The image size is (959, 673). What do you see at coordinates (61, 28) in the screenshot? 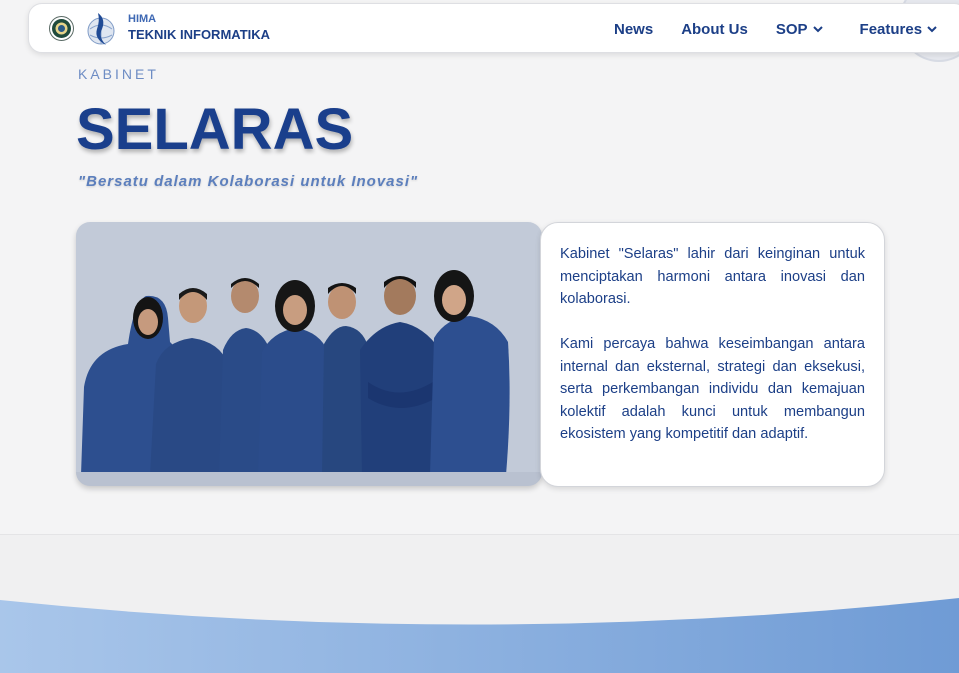
I see `university-seal-icon` at bounding box center [61, 28].